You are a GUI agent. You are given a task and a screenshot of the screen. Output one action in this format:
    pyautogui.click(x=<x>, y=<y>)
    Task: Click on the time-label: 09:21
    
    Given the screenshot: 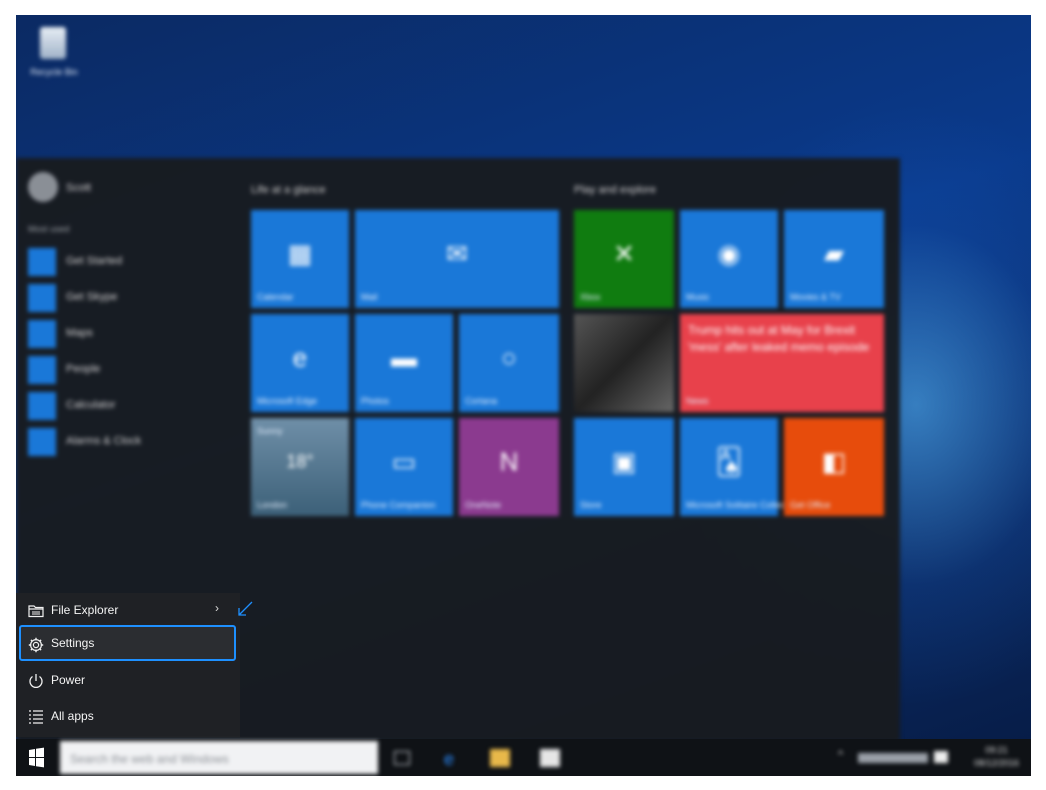 What is the action you would take?
    pyautogui.click(x=996, y=750)
    